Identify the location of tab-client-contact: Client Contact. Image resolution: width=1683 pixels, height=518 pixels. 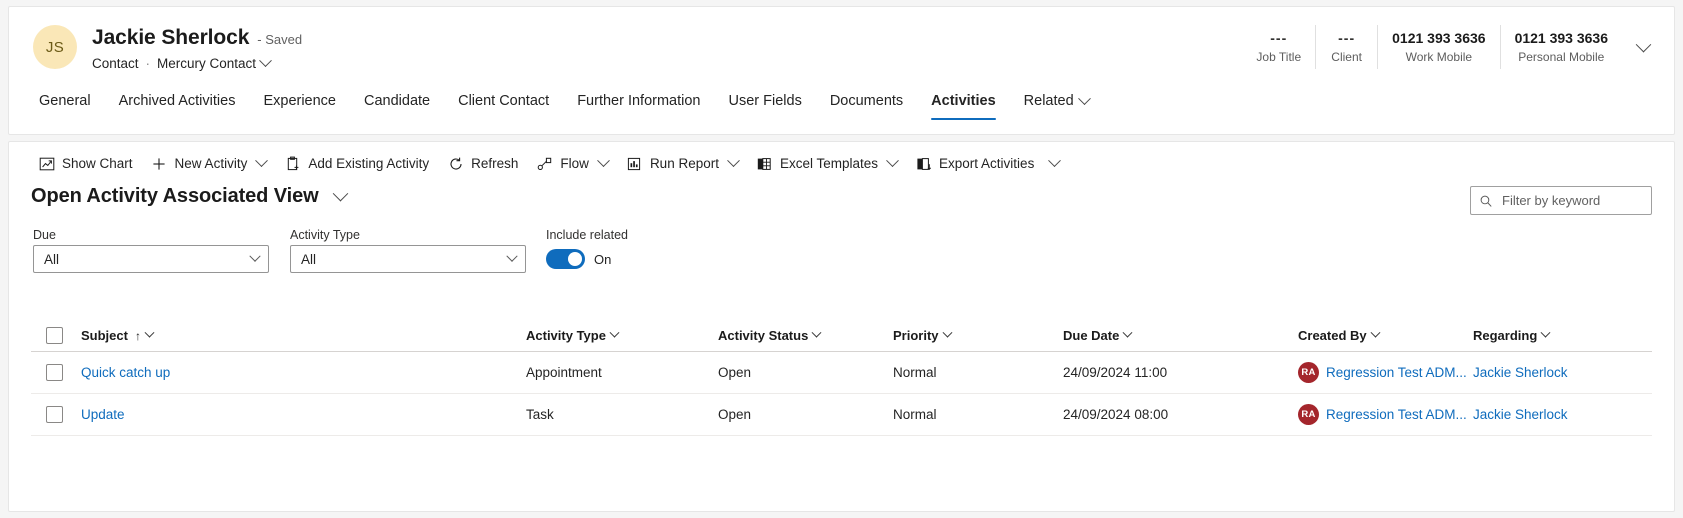
(503, 107).